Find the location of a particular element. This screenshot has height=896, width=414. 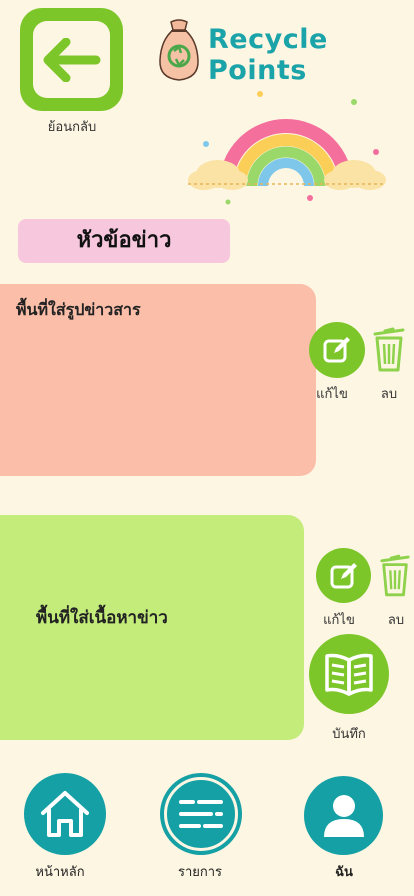

list-icon is located at coordinates (201, 814).